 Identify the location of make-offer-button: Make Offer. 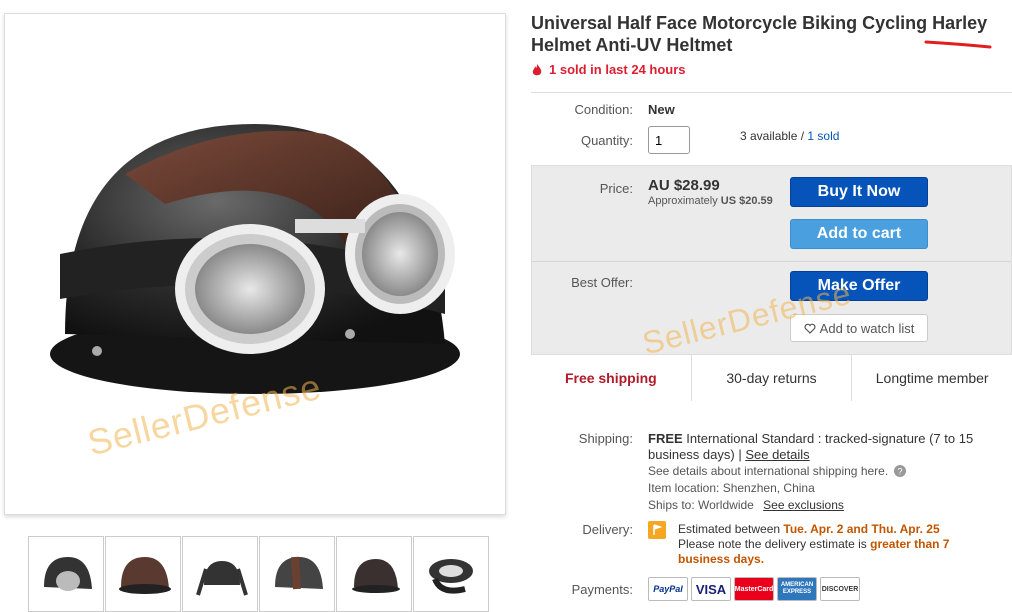
(859, 286).